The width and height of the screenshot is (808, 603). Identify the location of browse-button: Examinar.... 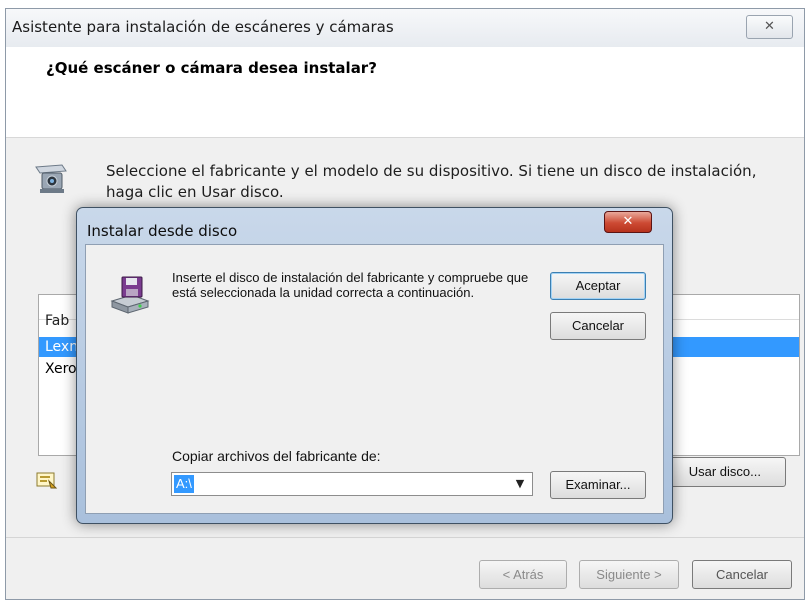
(598, 485).